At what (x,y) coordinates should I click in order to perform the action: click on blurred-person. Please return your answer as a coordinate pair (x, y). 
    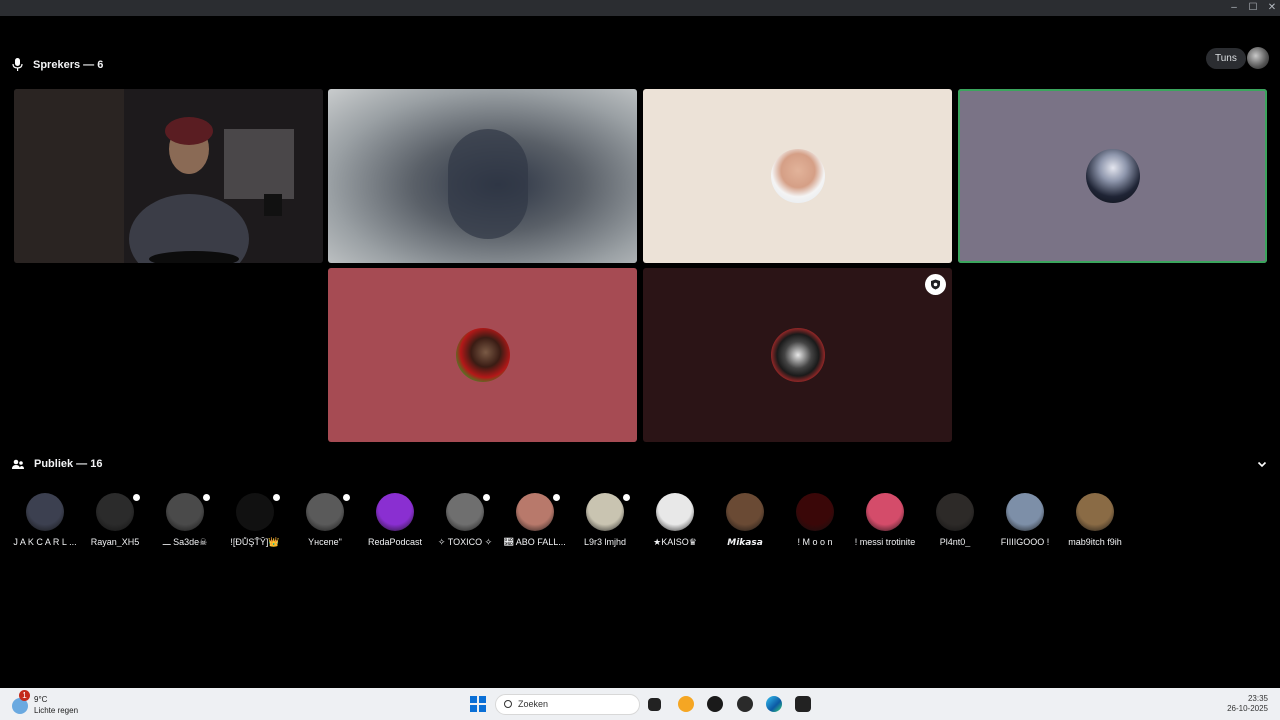
    Looking at the image, I should click on (488, 184).